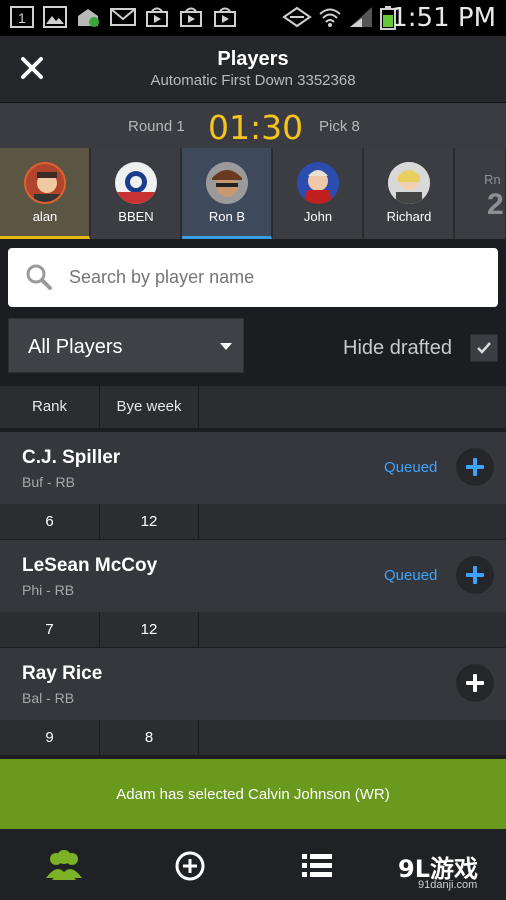  I want to click on player-team-position: Bal - RB, so click(48, 698).